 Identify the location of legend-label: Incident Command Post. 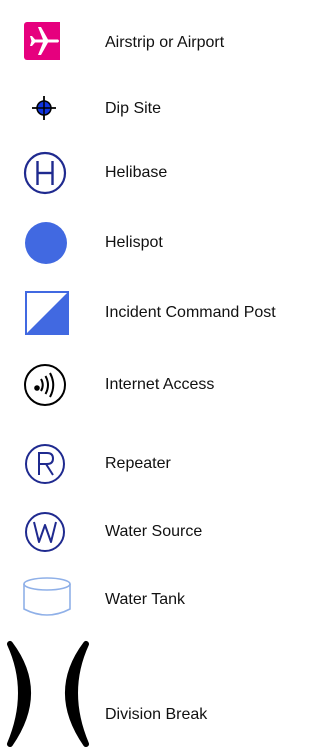
(190, 312).